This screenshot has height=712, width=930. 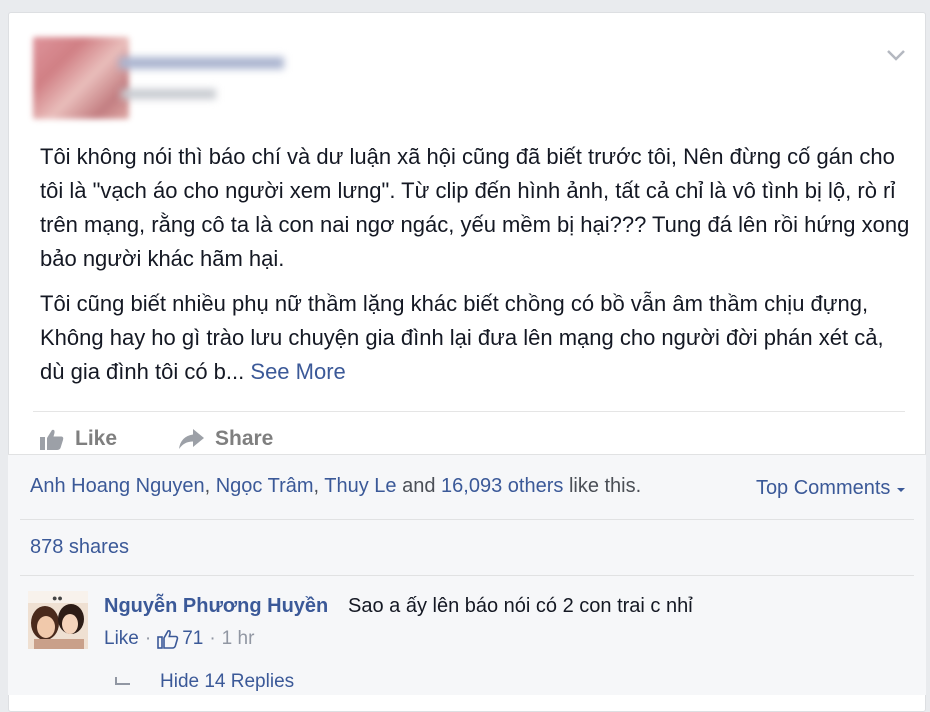 What do you see at coordinates (79, 547) in the screenshot?
I see `shares-count: 878 shares` at bounding box center [79, 547].